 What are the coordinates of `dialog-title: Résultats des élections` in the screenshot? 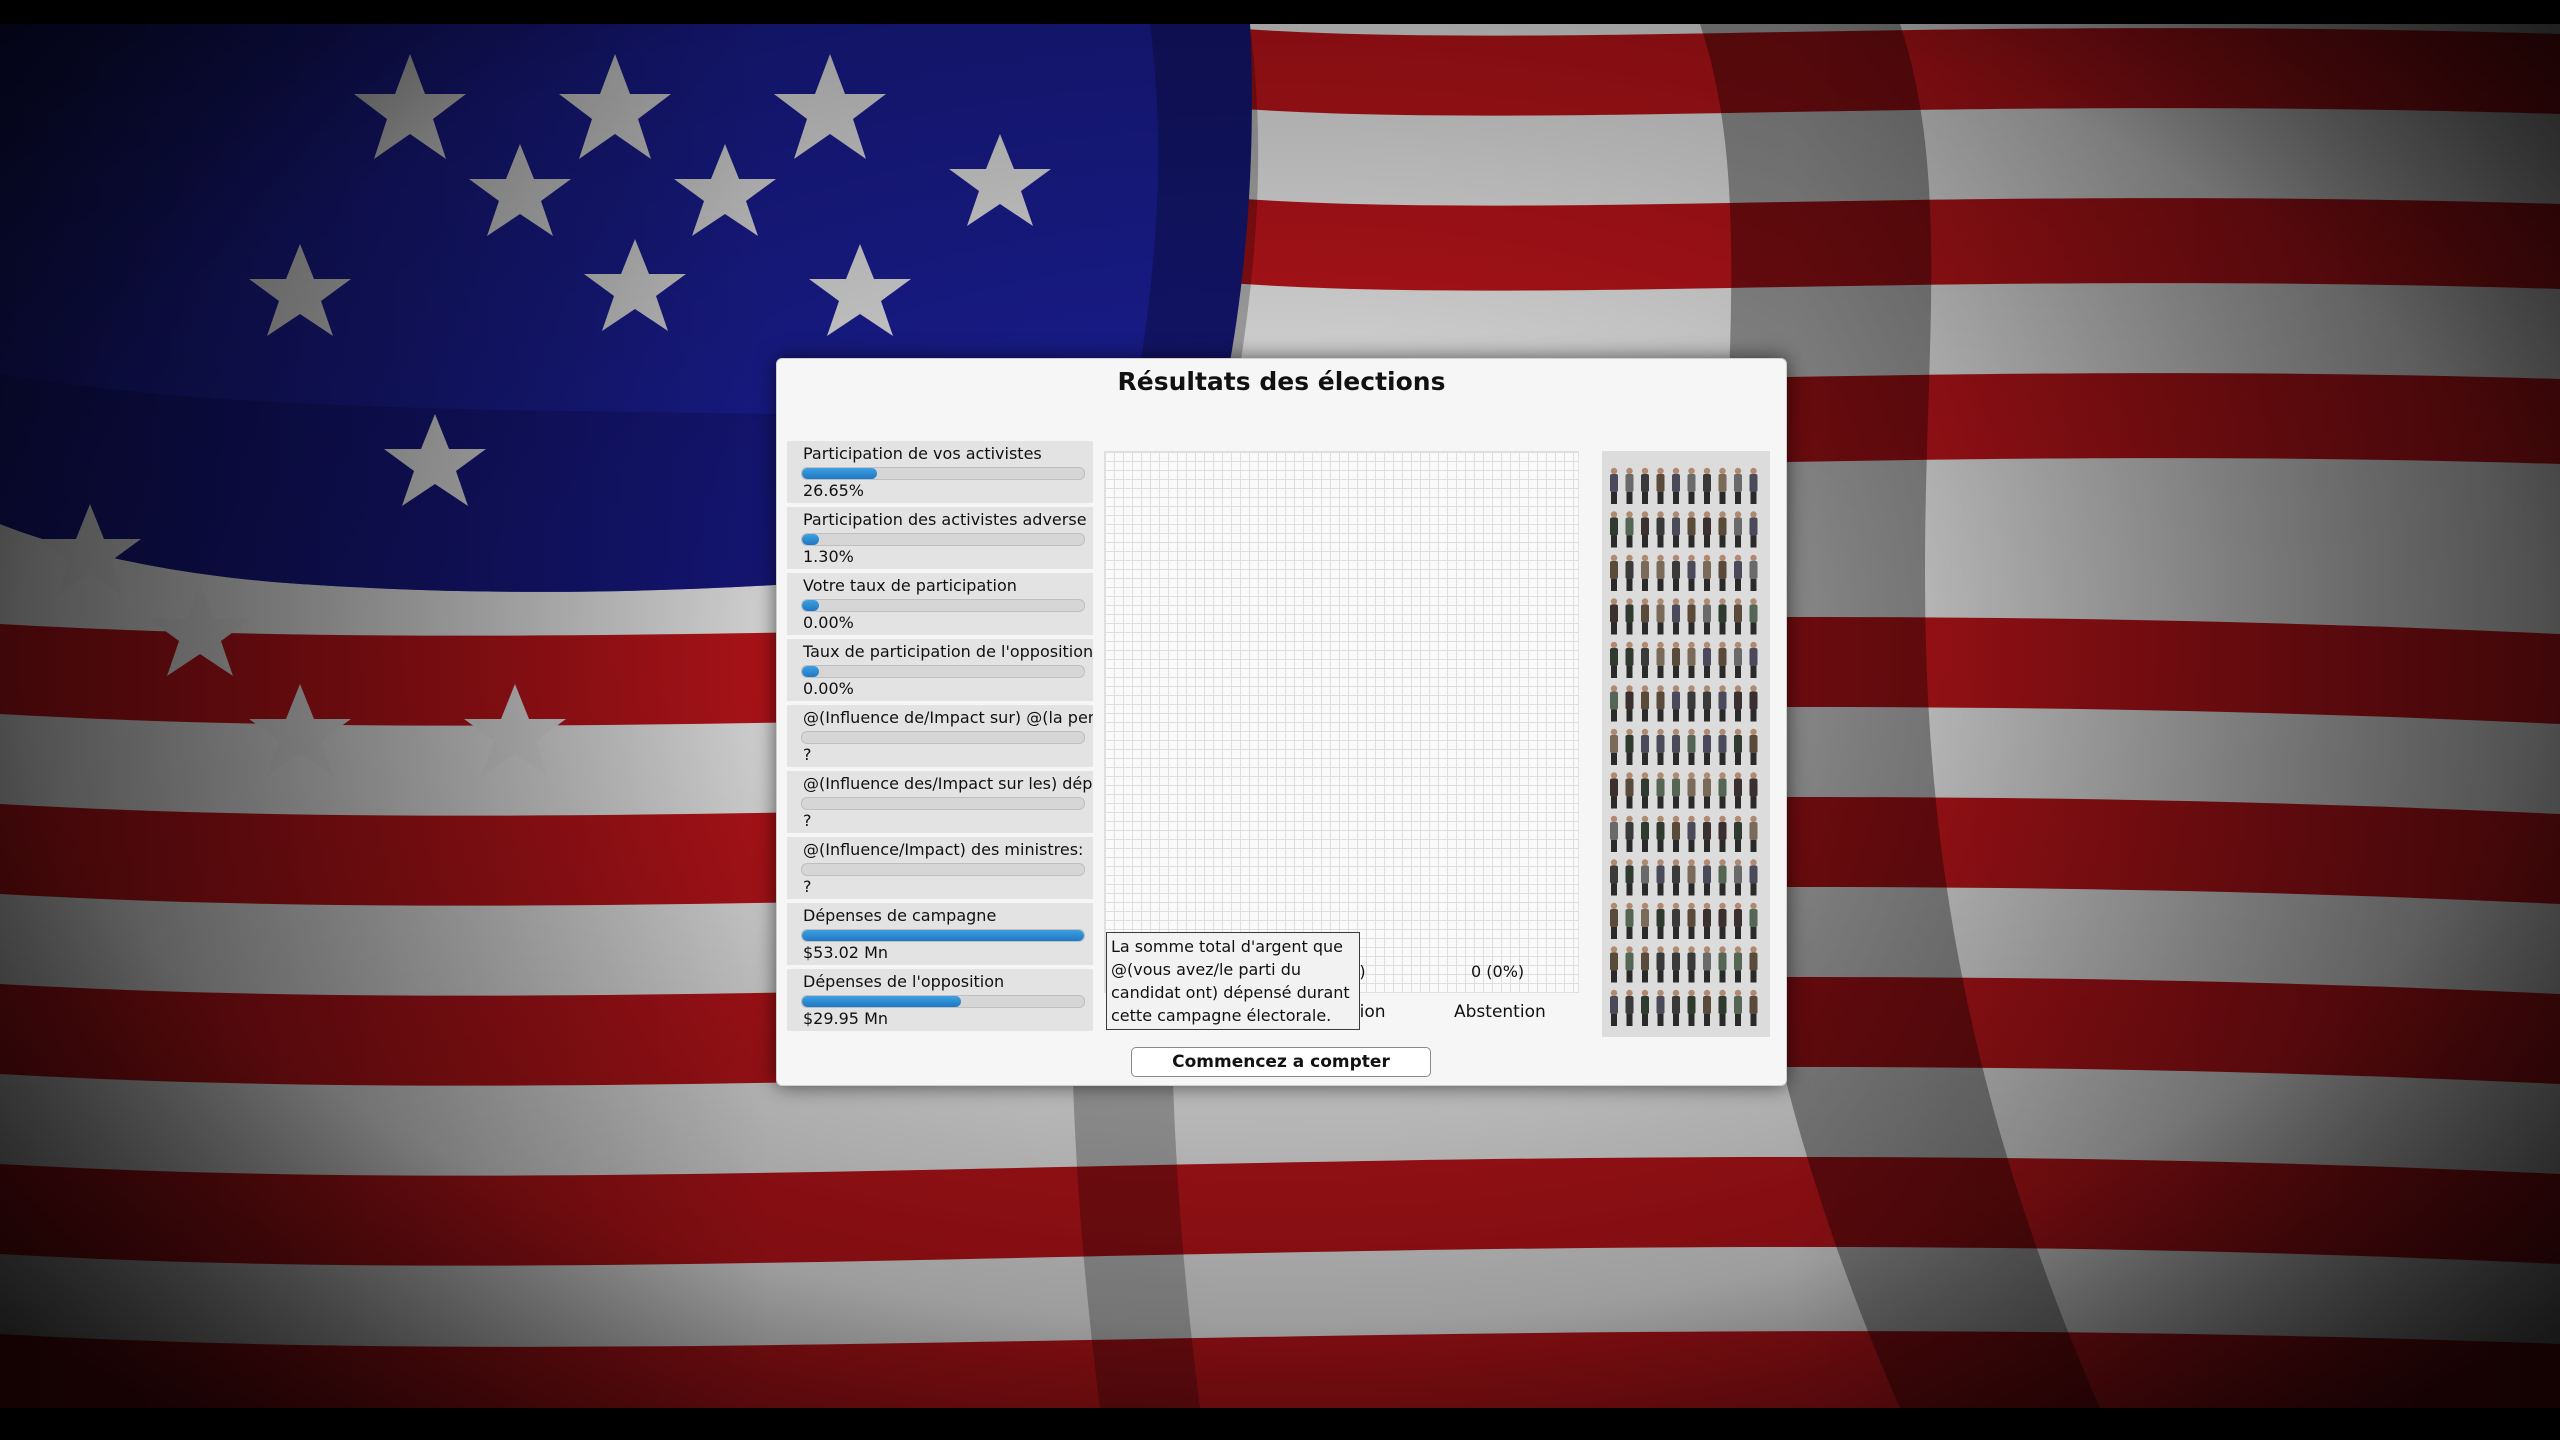 It's located at (1281, 381).